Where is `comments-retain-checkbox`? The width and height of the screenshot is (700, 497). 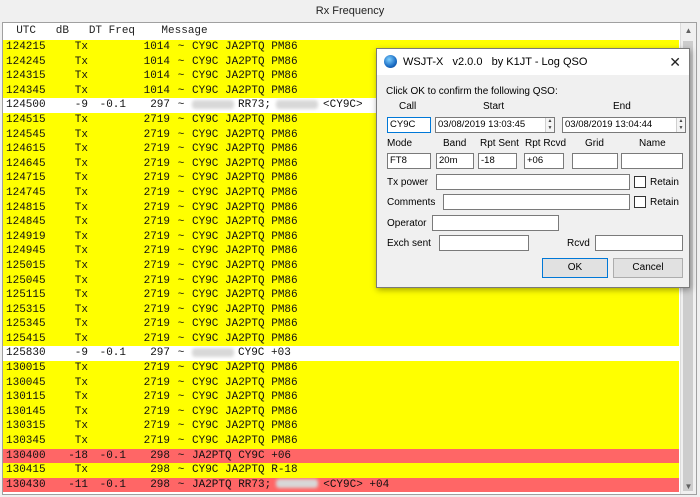 comments-retain-checkbox is located at coordinates (640, 202).